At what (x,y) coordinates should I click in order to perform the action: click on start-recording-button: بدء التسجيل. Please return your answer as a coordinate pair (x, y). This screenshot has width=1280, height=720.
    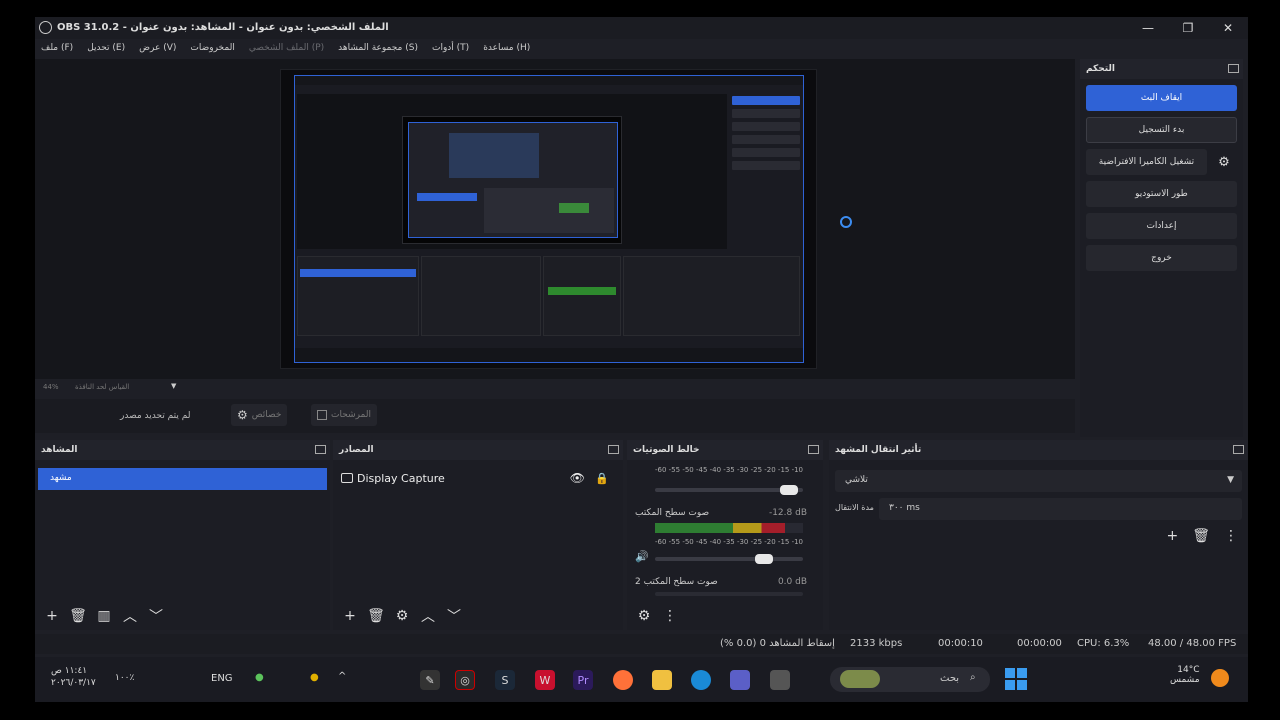
    Looking at the image, I should click on (1161, 130).